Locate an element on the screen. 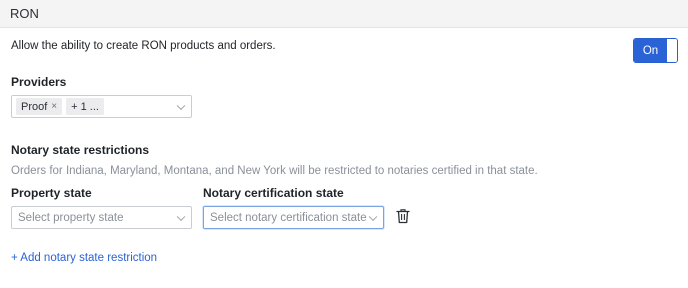 The height and width of the screenshot is (288, 688). cert-state-placeholder: Select notary certification state is located at coordinates (288, 217).